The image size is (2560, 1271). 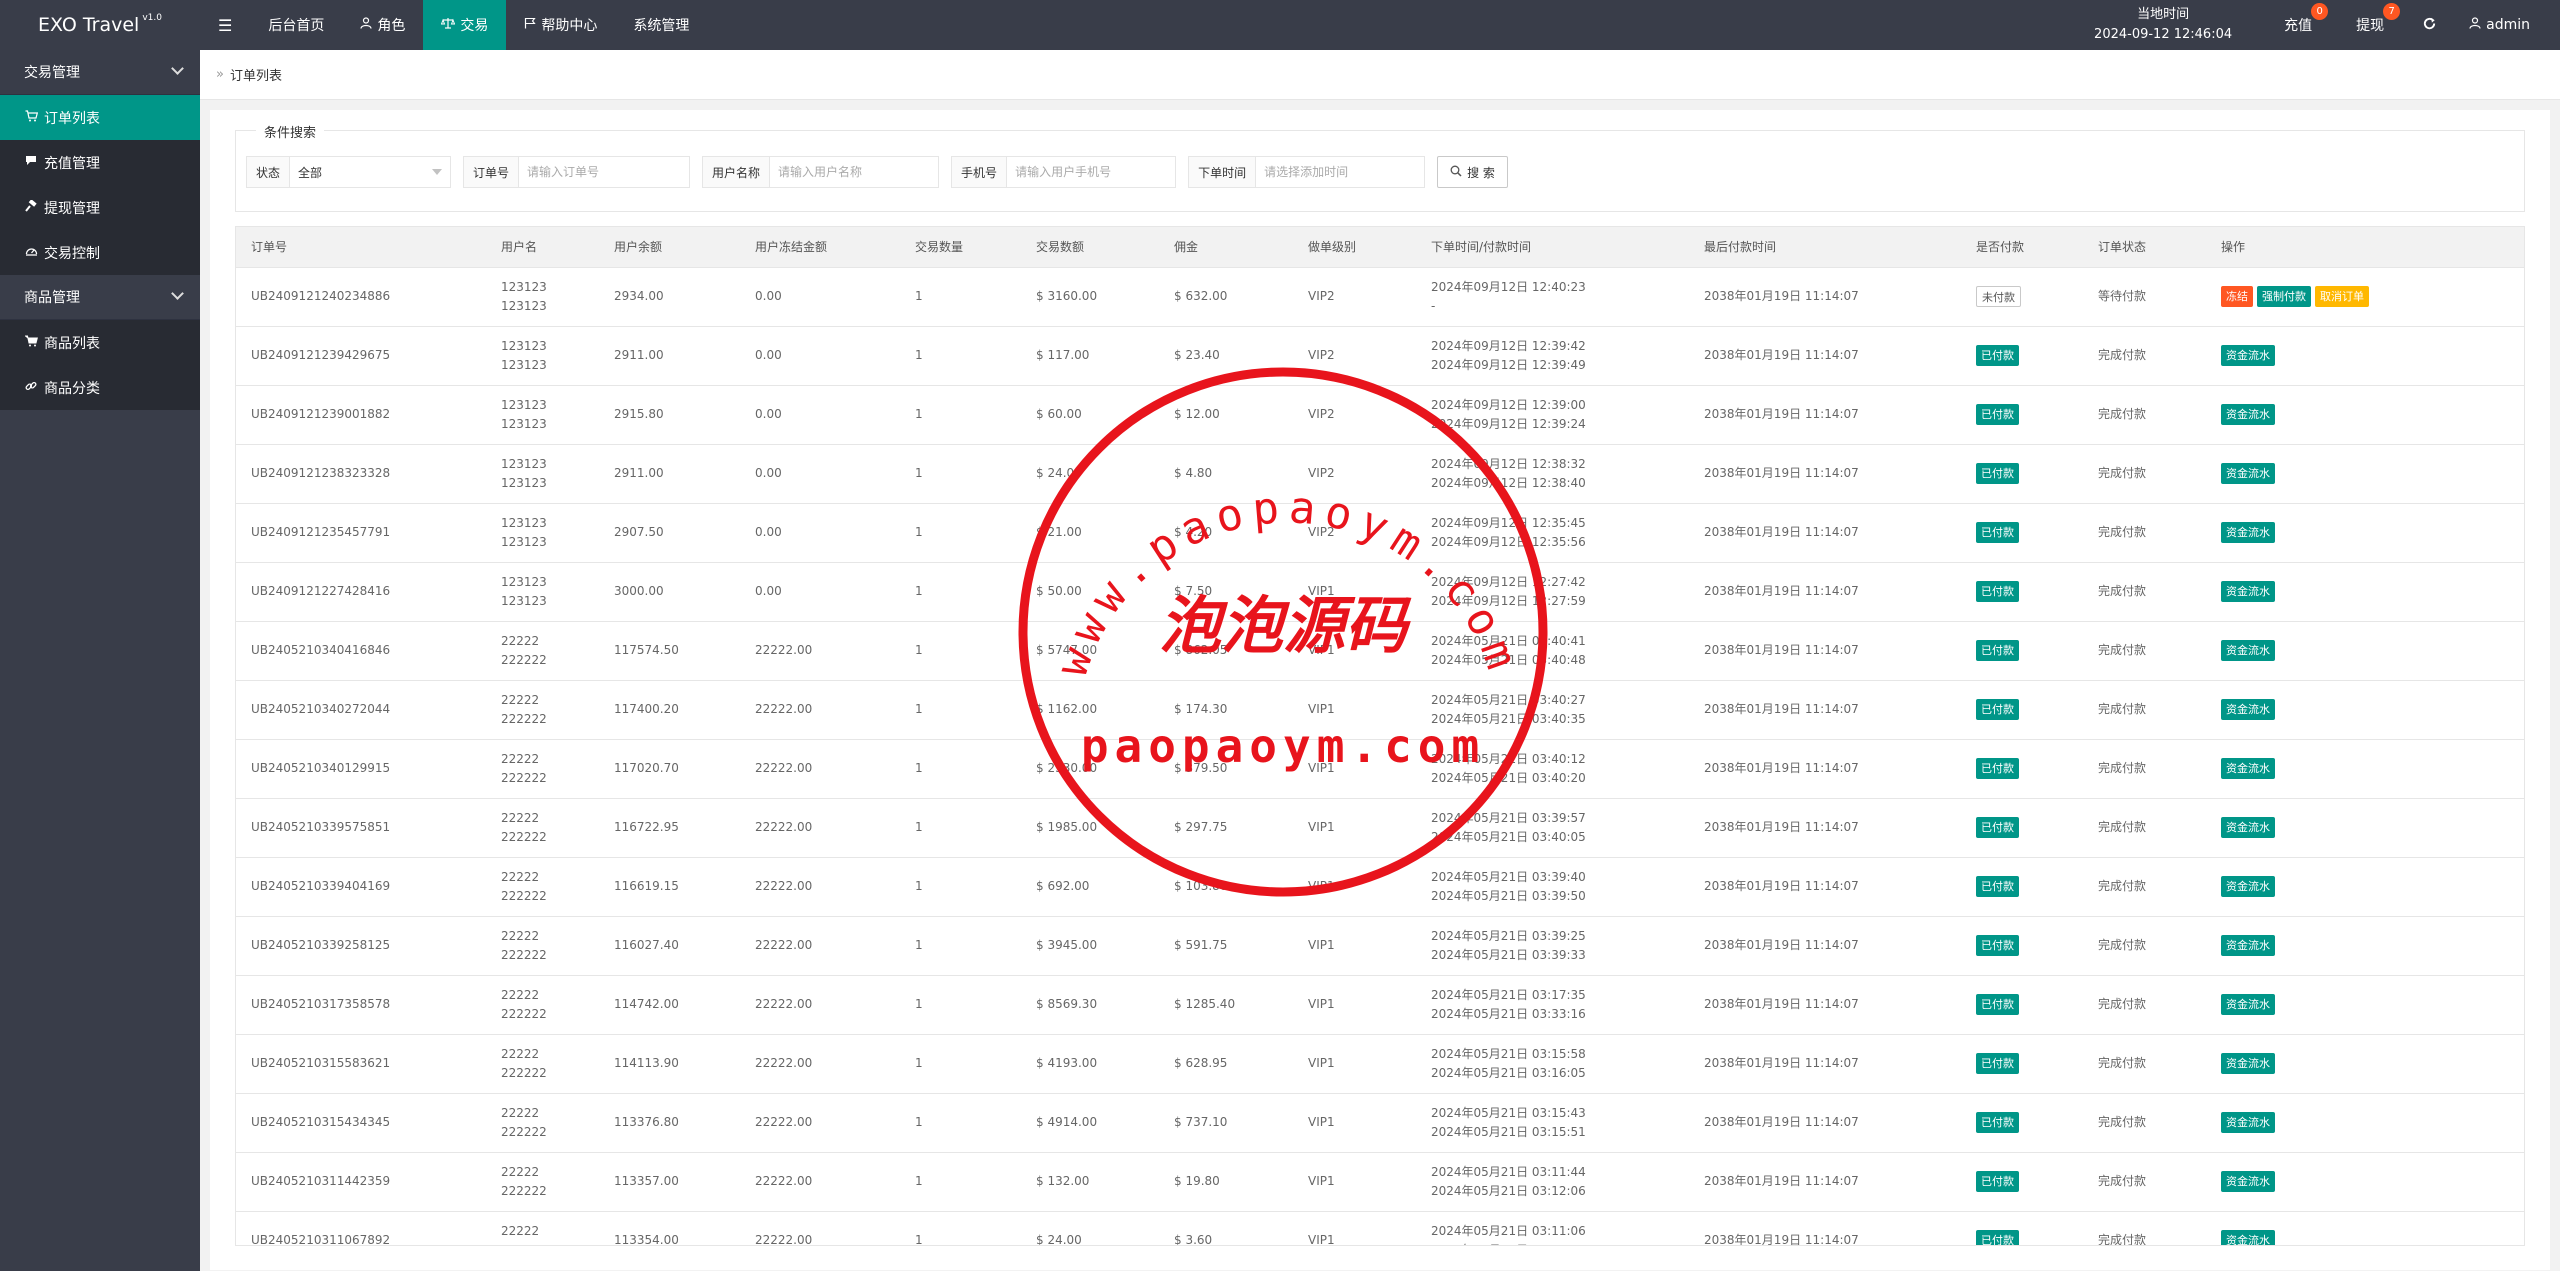 What do you see at coordinates (1472, 172) in the screenshot?
I see `search-button: 搜 索` at bounding box center [1472, 172].